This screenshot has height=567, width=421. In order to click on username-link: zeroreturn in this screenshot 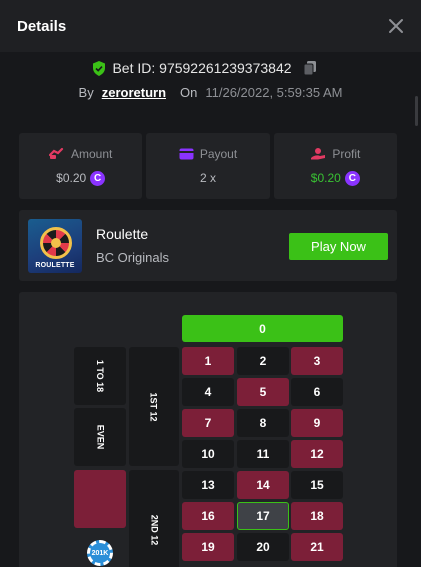, I will do `click(134, 92)`.